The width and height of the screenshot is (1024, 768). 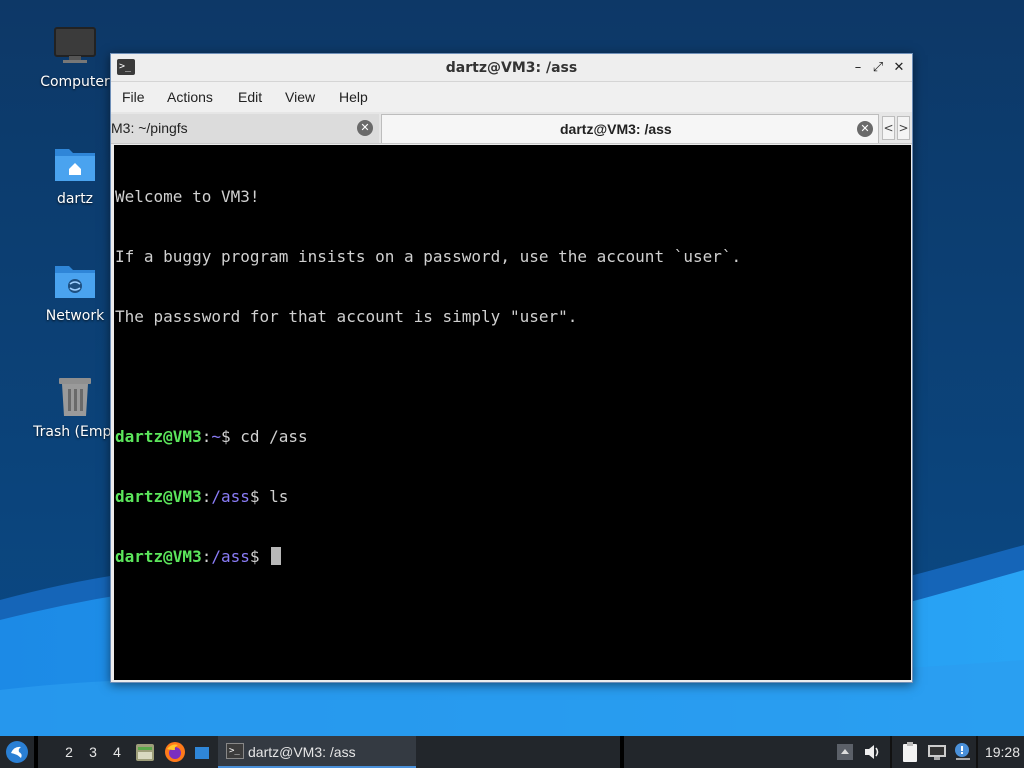 What do you see at coordinates (845, 752) in the screenshot?
I see `tray-expand-icon` at bounding box center [845, 752].